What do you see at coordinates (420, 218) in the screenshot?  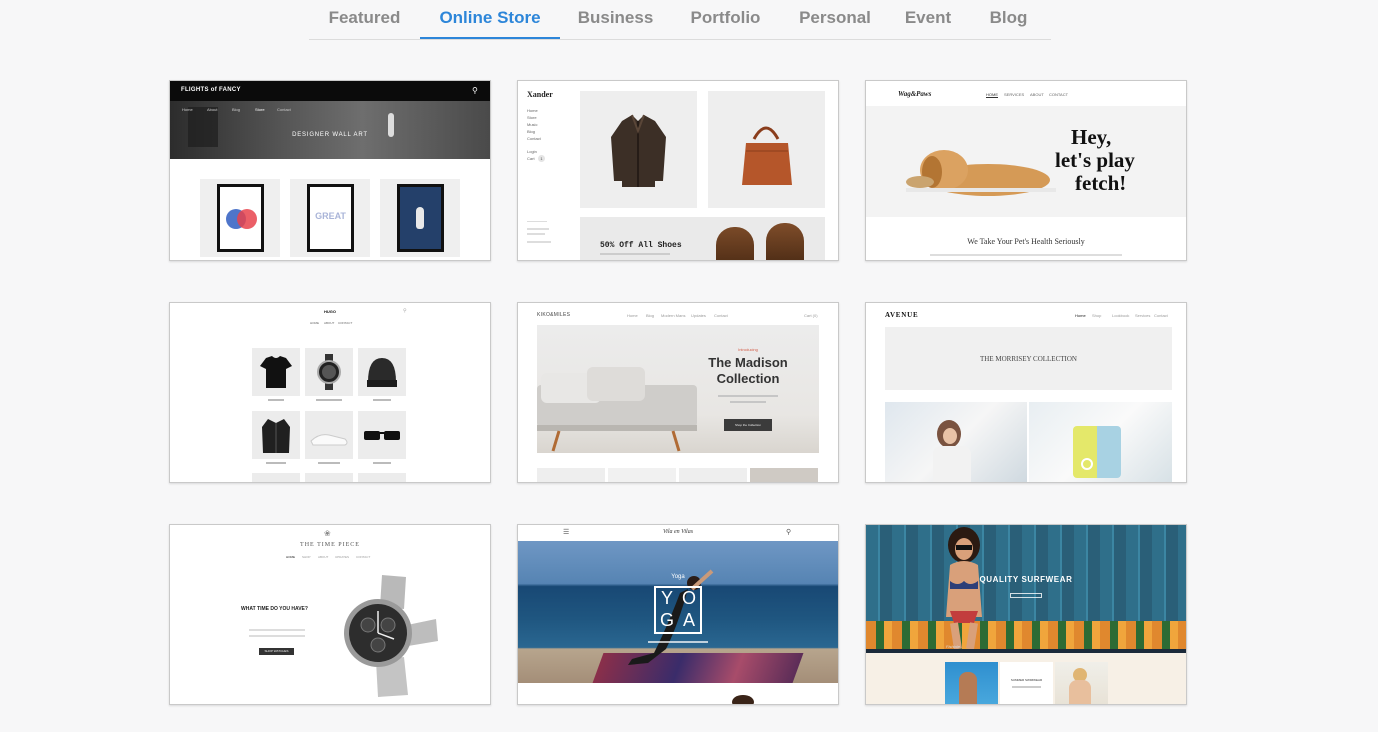 I see `vase-art` at bounding box center [420, 218].